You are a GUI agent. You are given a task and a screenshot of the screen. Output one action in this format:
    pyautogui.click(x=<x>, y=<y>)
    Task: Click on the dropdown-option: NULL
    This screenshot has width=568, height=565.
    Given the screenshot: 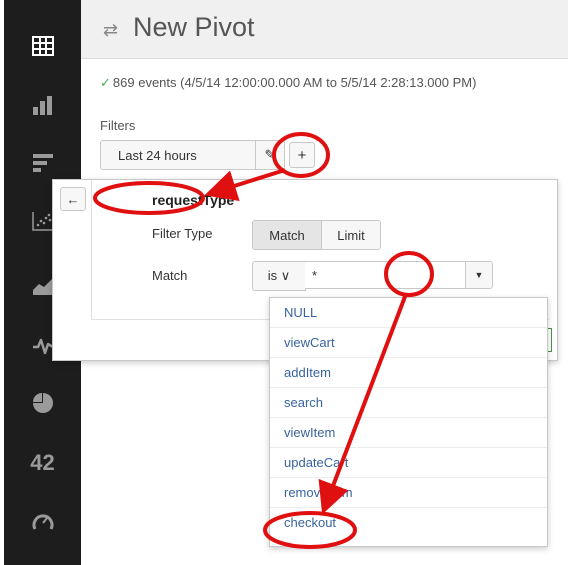 What is the action you would take?
    pyautogui.click(x=408, y=313)
    